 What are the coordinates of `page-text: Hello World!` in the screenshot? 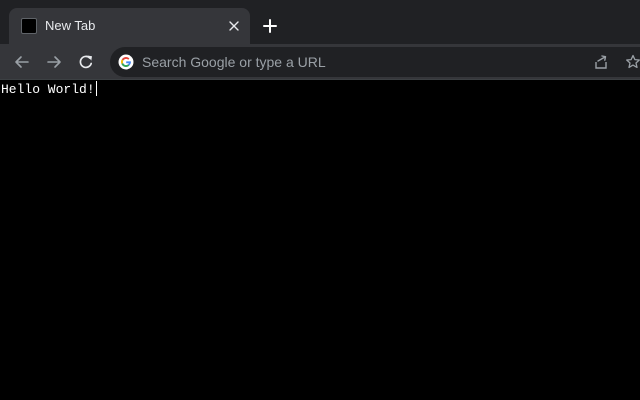 It's located at (49, 89).